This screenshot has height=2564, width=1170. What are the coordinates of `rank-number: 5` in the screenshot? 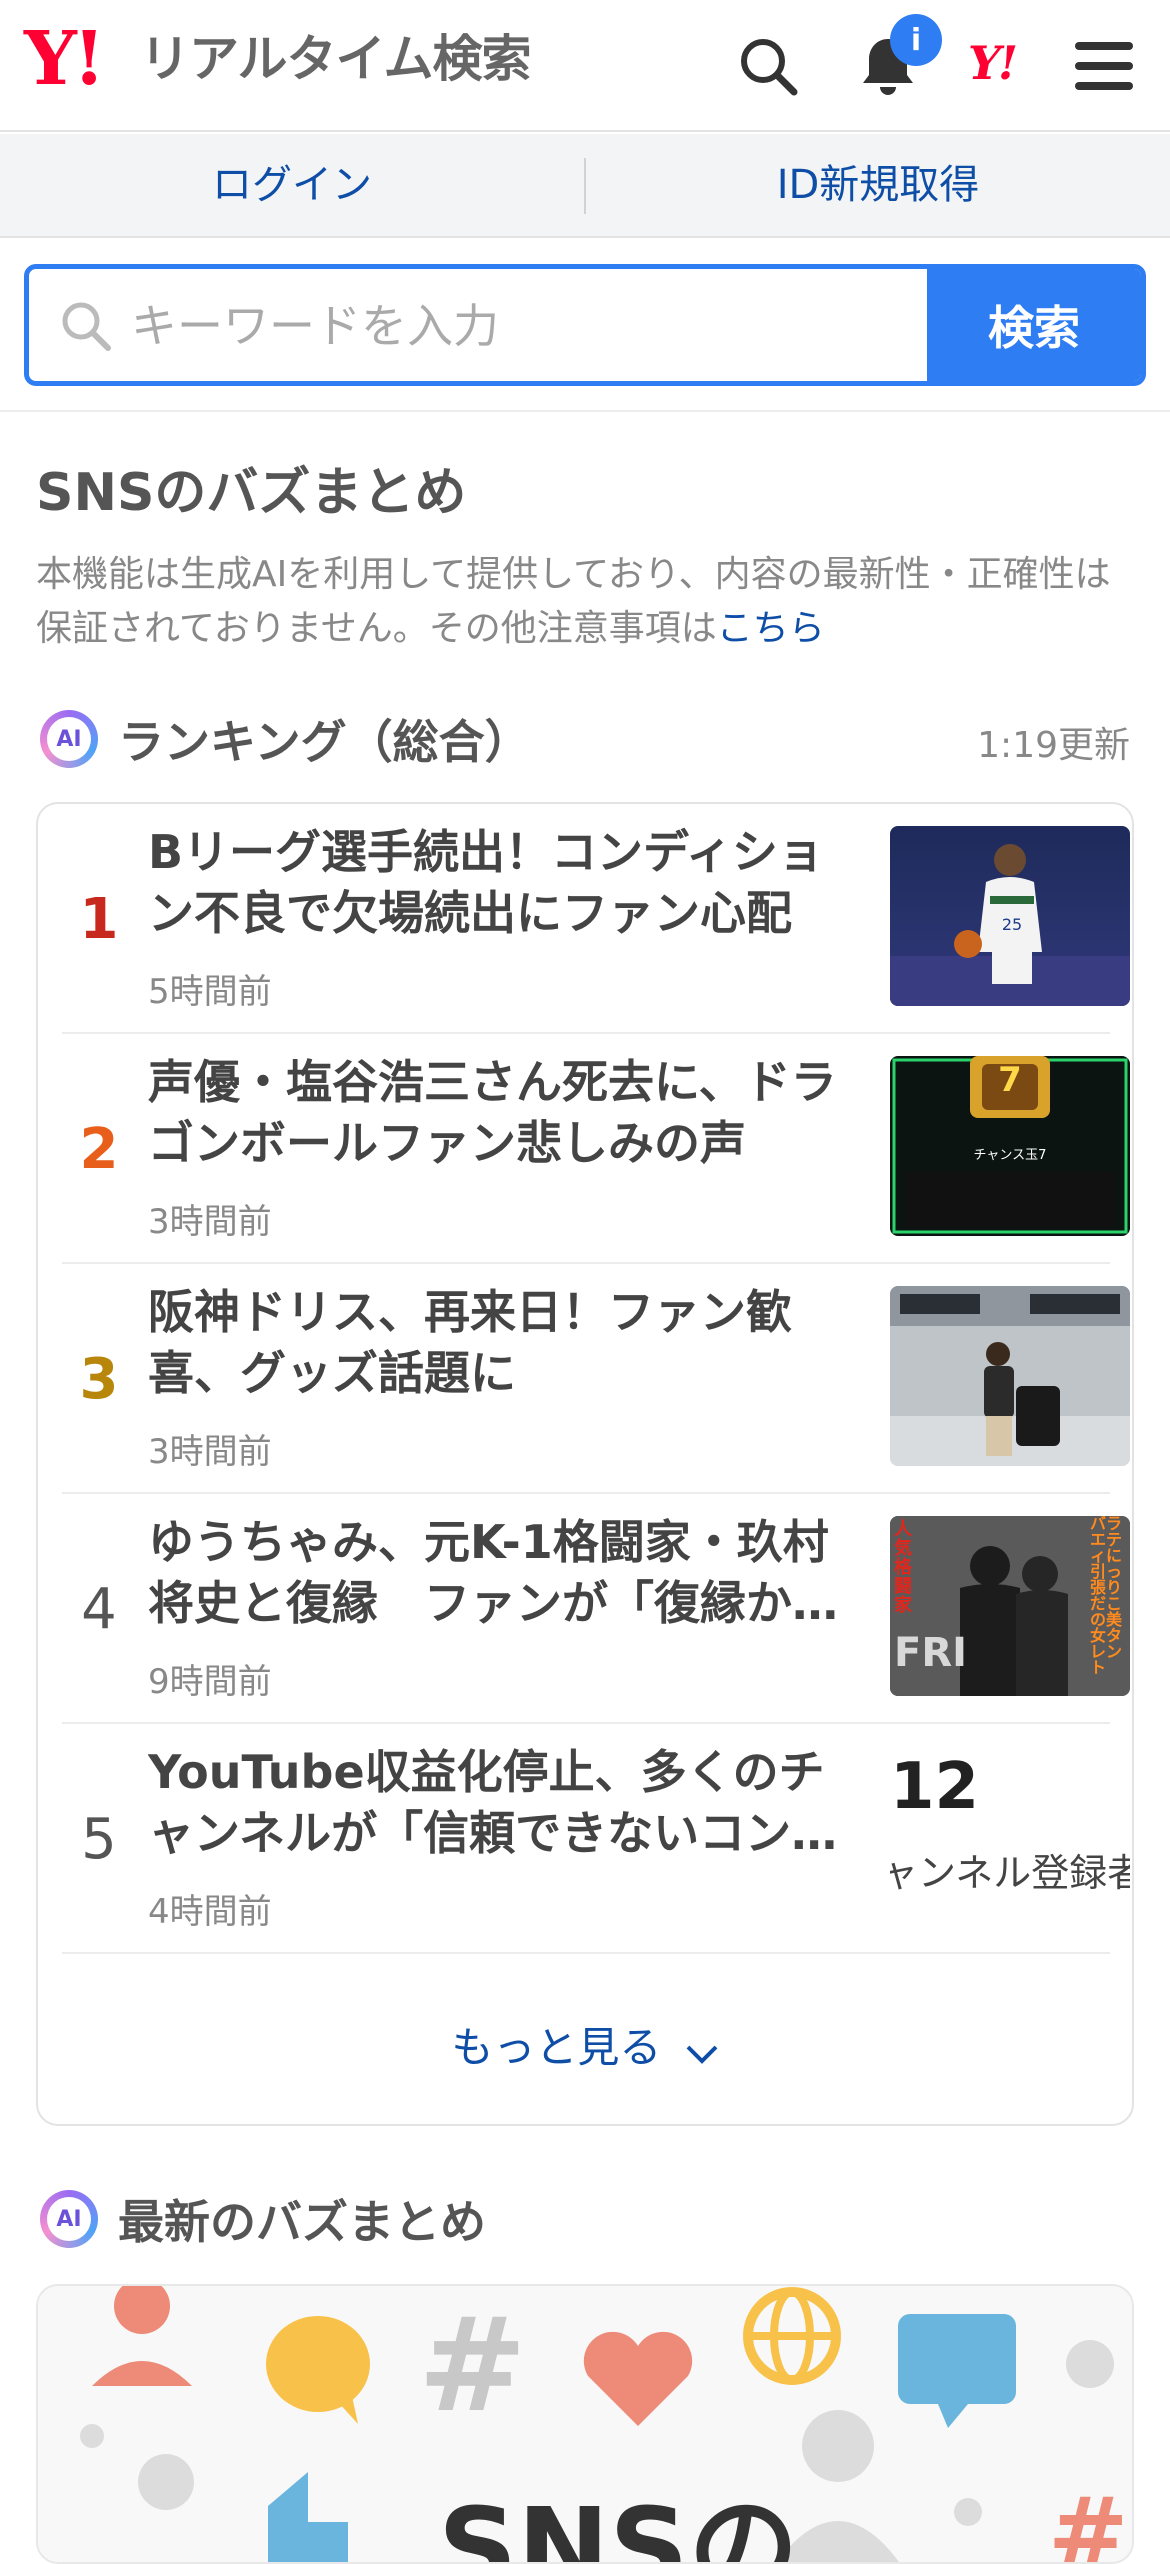 It's located at (99, 1839).